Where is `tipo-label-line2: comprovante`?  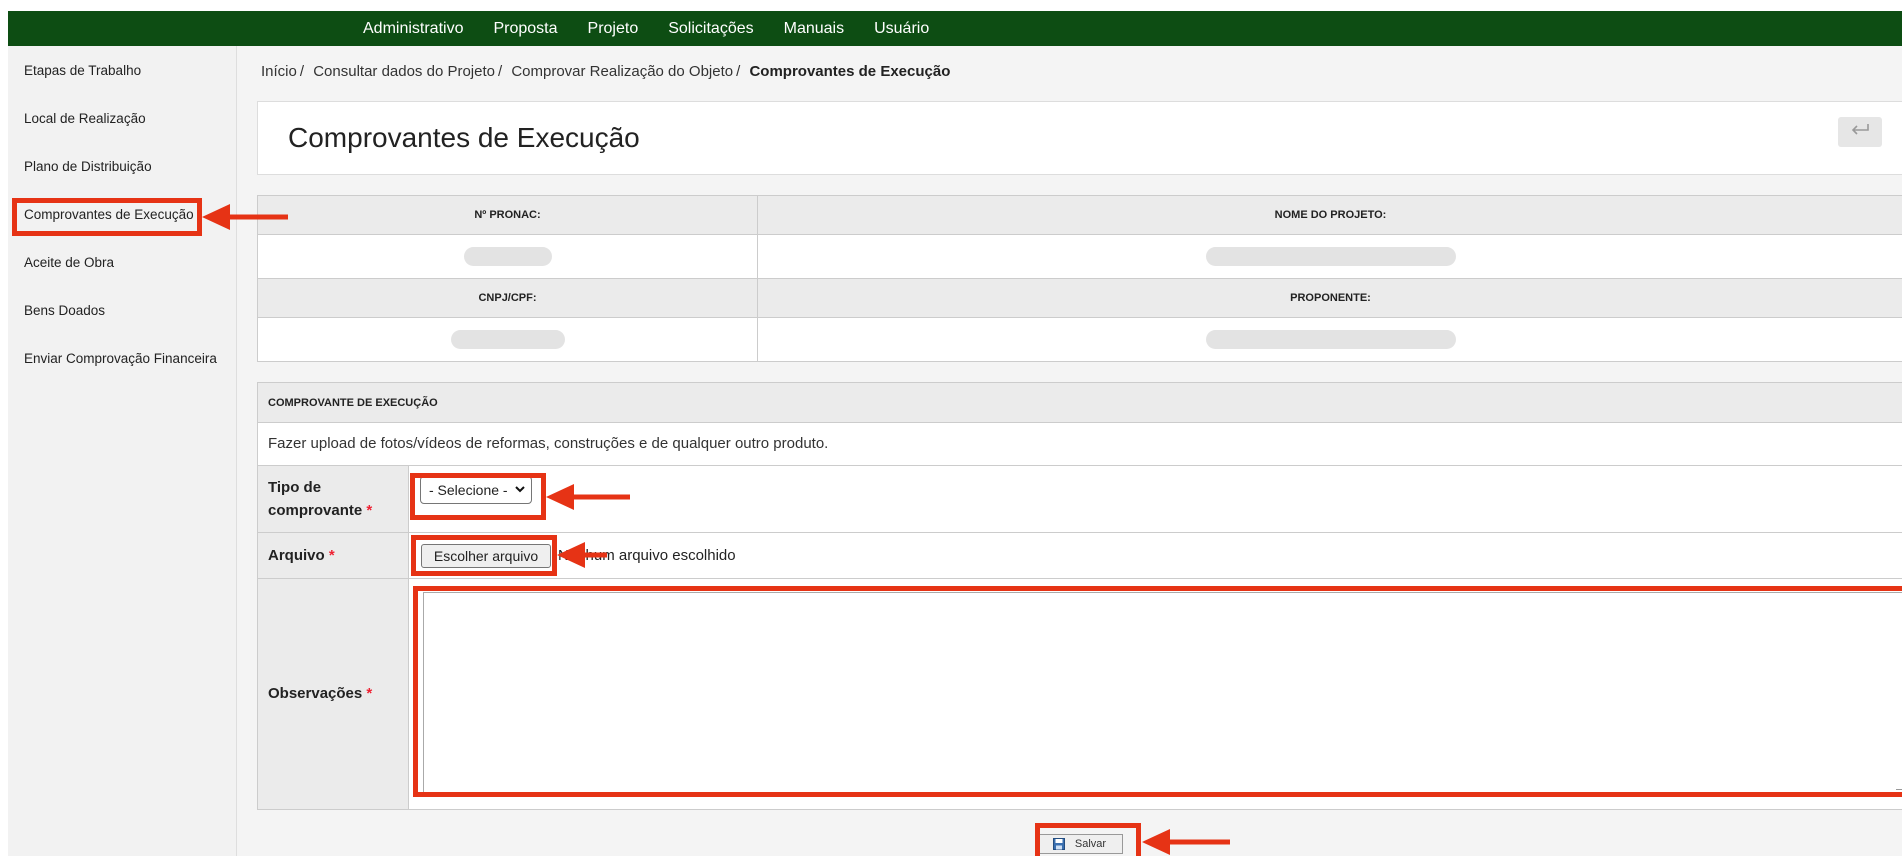
tipo-label-line2: comprovante is located at coordinates (315, 510).